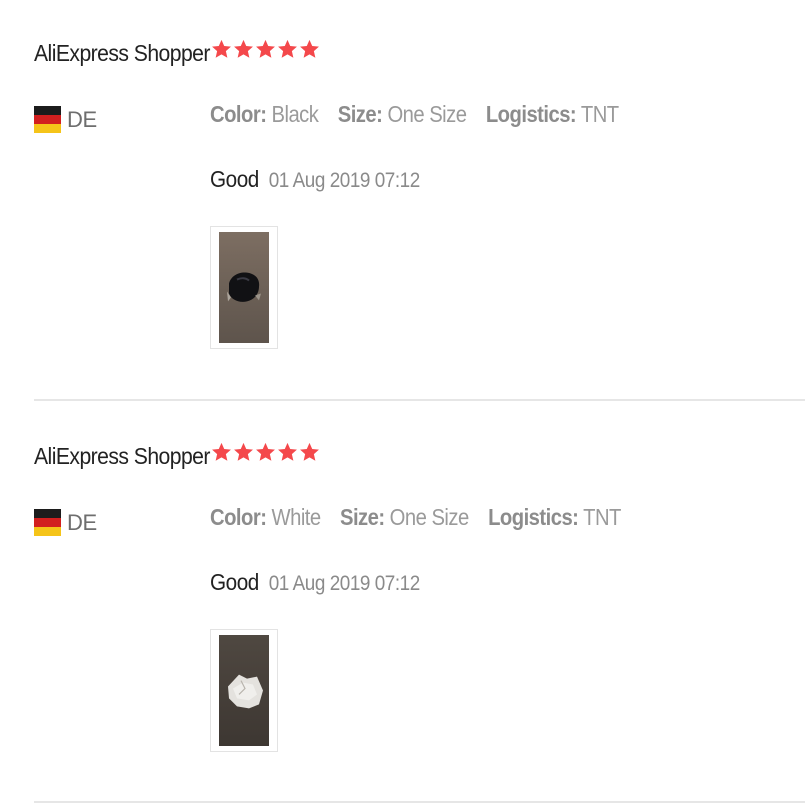 Image resolution: width=805 pixels, height=805 pixels. I want to click on attribute-value: White, so click(296, 517).